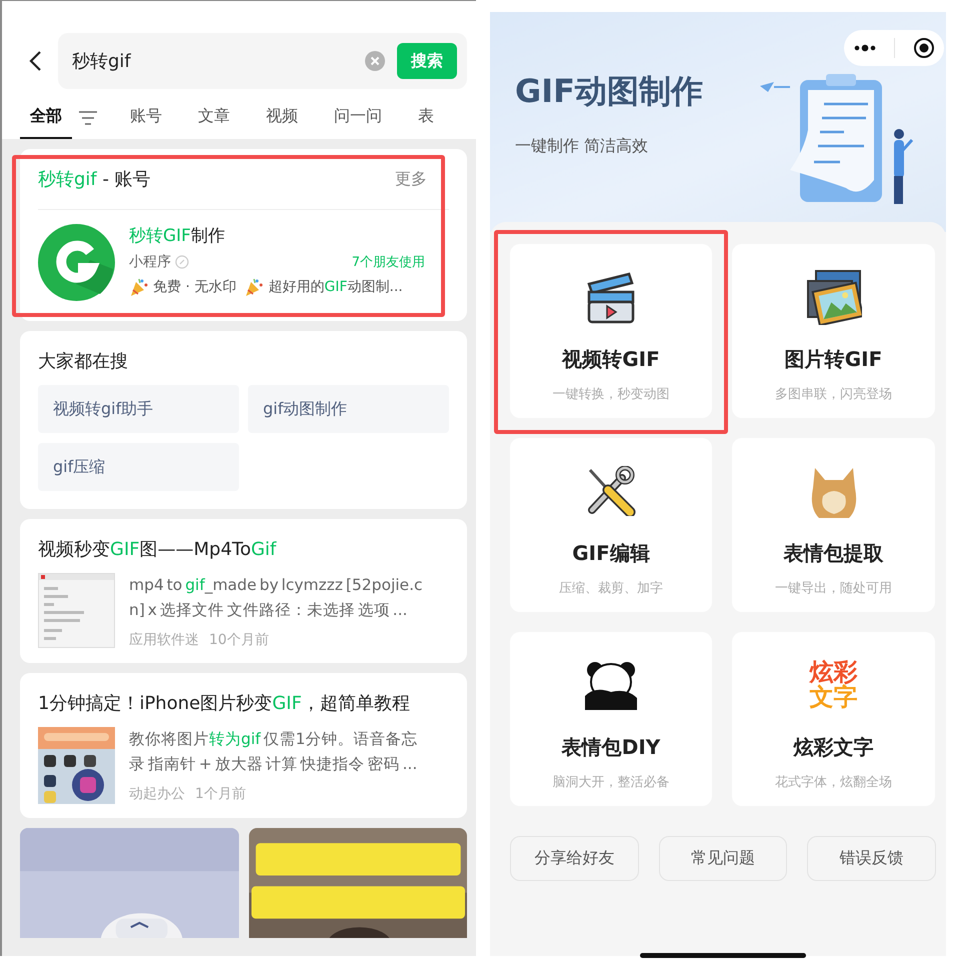 The width and height of the screenshot is (960, 966). I want to click on friends-count: 7个朋友使用, so click(388, 262).